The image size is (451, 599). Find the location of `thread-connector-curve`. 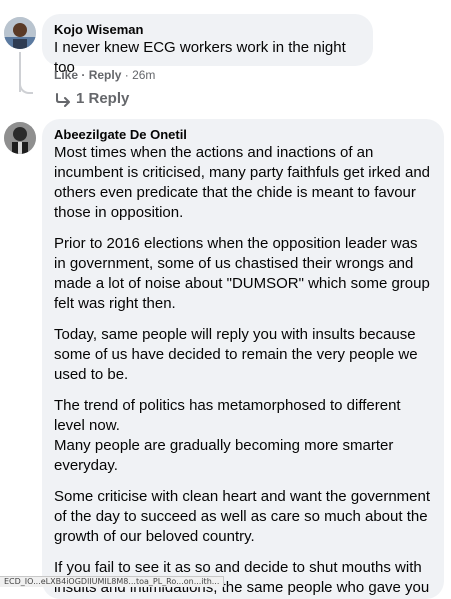

thread-connector-curve is located at coordinates (26, 87).